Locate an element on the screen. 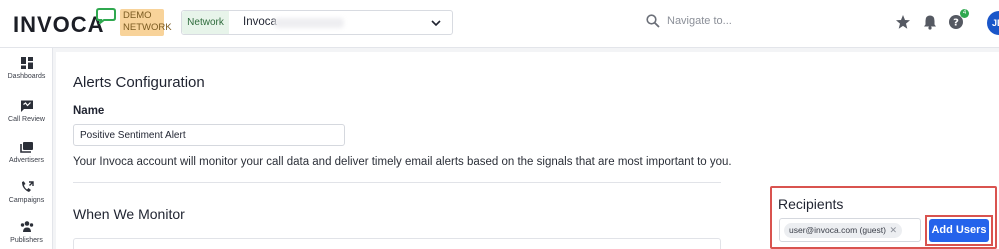 The width and height of the screenshot is (999, 249). sidebar-item-campaigns: Campaigns is located at coordinates (26, 200).